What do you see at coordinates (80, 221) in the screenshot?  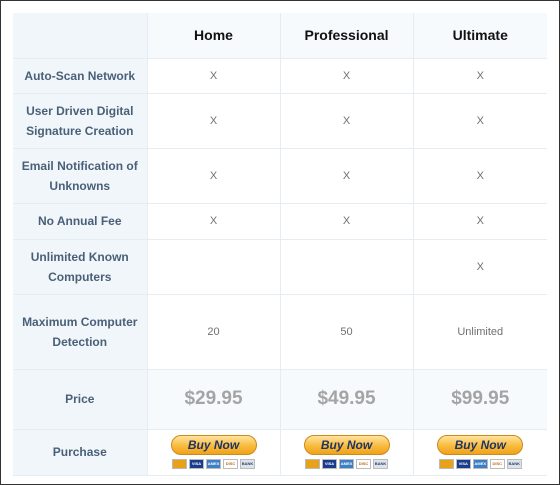 I see `feature-label: No Annual Fee` at bounding box center [80, 221].